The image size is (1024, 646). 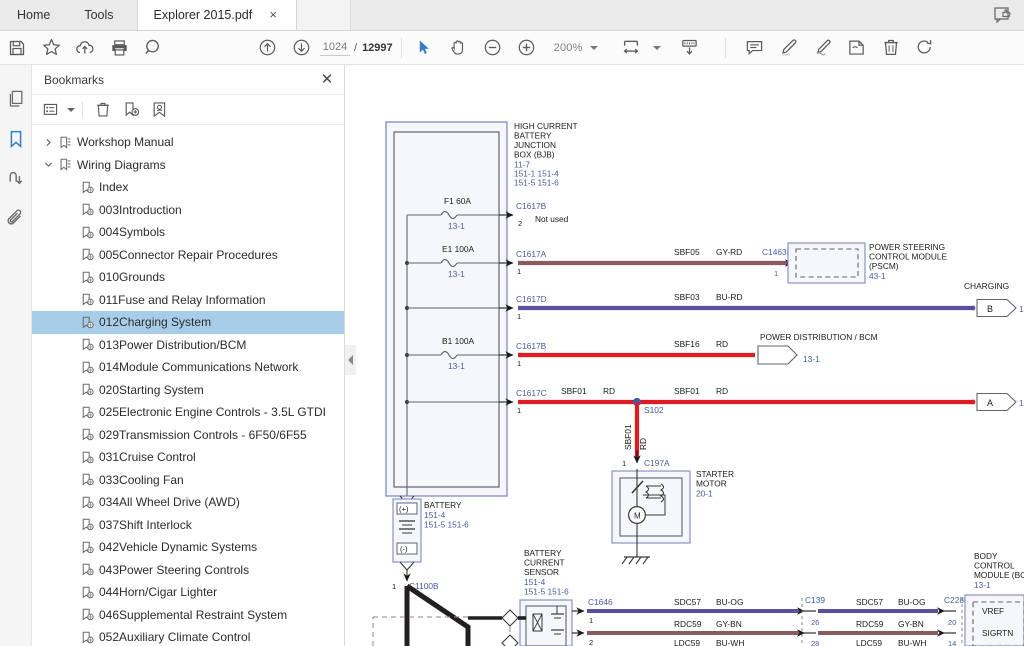 I want to click on sbf01-node, so click(x=973, y=402).